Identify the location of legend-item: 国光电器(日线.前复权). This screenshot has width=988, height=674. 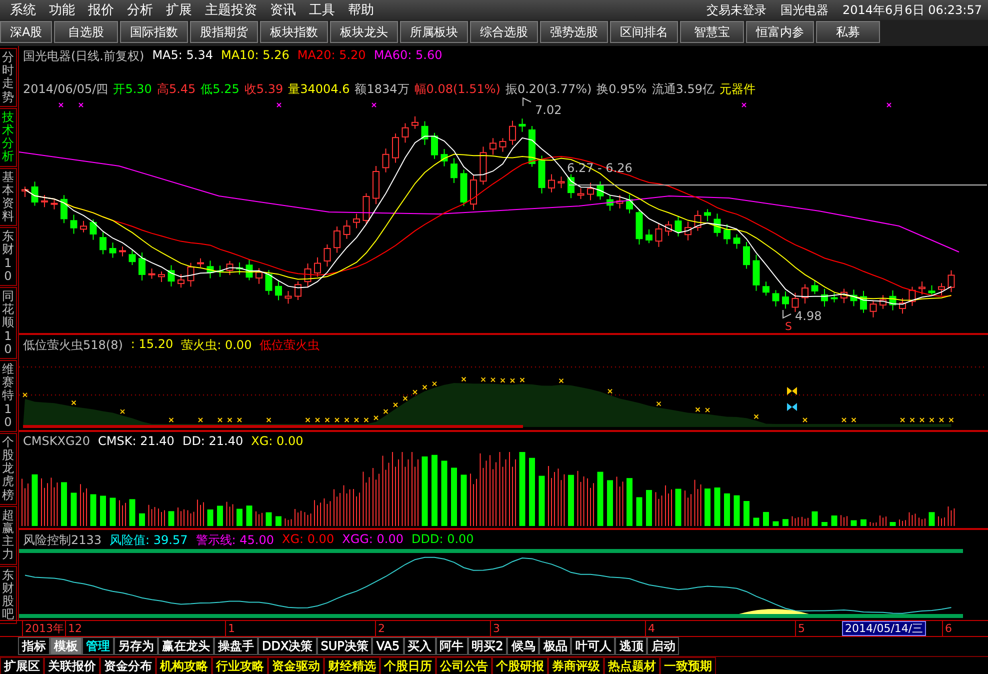
(83, 56).